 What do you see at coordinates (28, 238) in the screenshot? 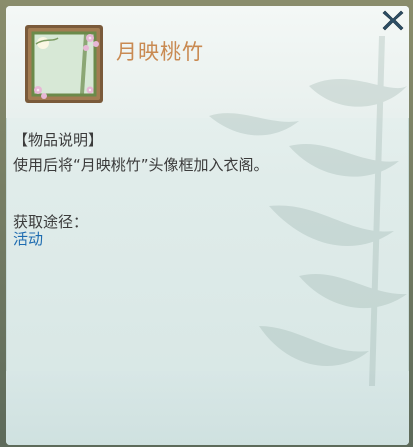
I see `obtain-source-link: 活动` at bounding box center [28, 238].